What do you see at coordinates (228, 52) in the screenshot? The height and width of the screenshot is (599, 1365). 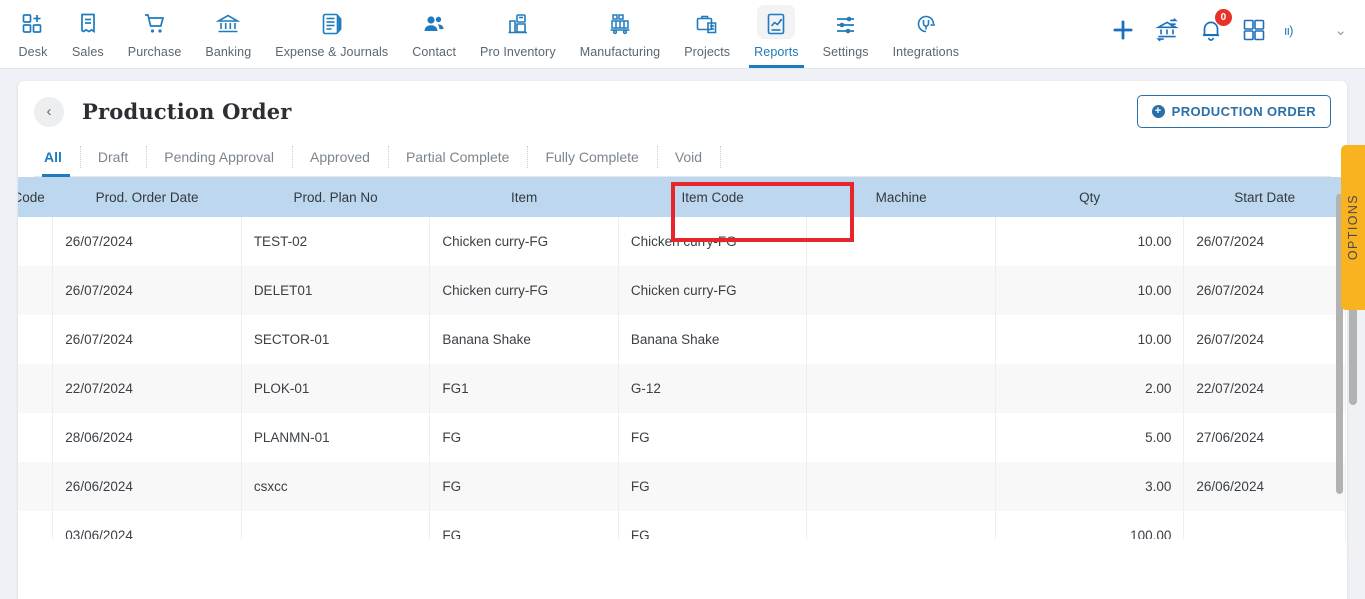 I see `nav-label: Banking` at bounding box center [228, 52].